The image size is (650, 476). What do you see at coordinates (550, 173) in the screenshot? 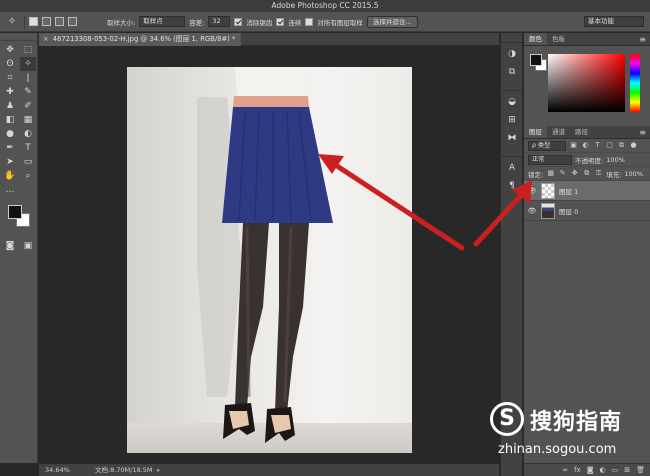
I see `lock-transparent-icon: ▦` at bounding box center [550, 173].